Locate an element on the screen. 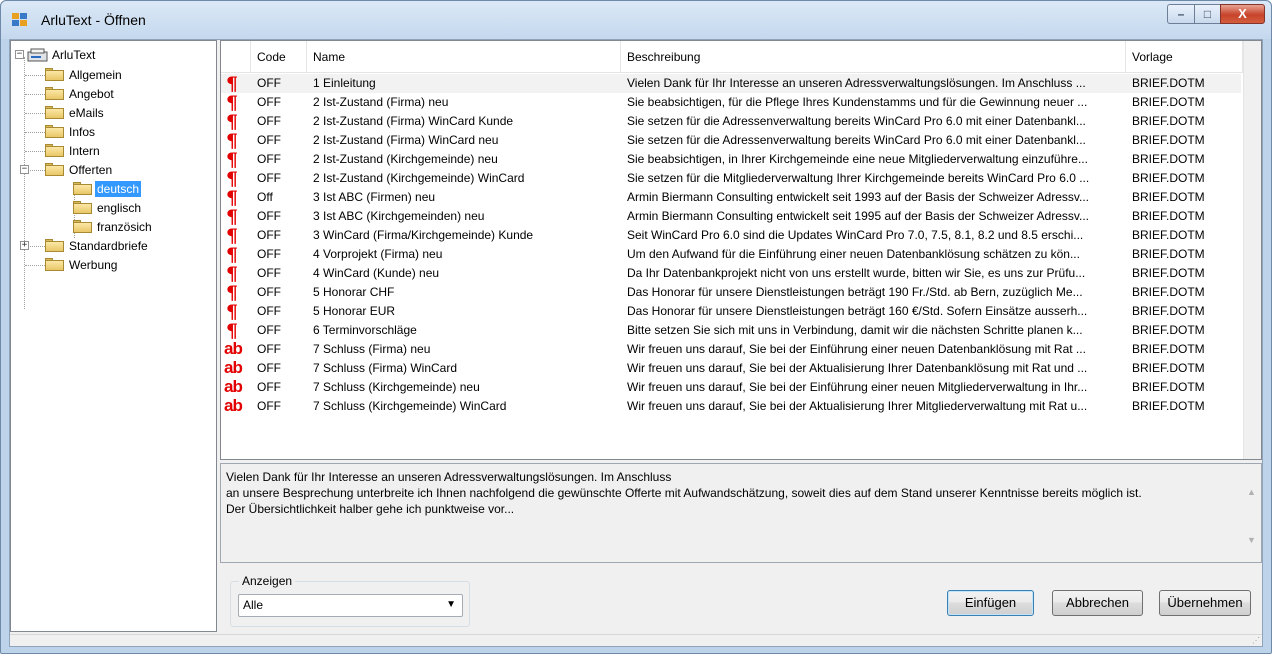 This screenshot has height=654, width=1272. title-bar: ArluText - Öffnen – □ X is located at coordinates (636, 20).